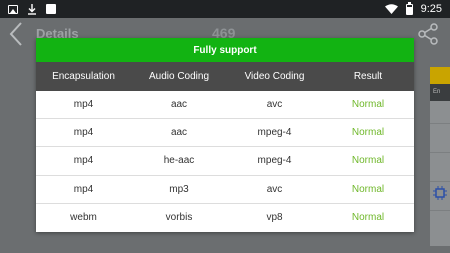 The image size is (450, 253). I want to click on share-icon, so click(428, 34).